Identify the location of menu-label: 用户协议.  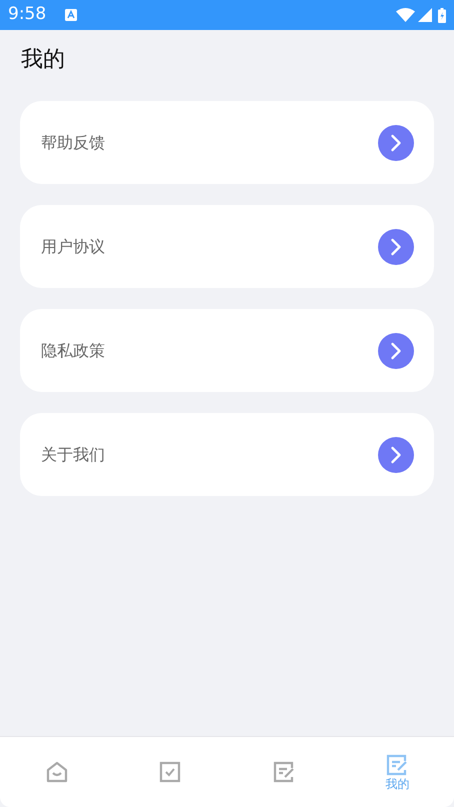
(73, 247).